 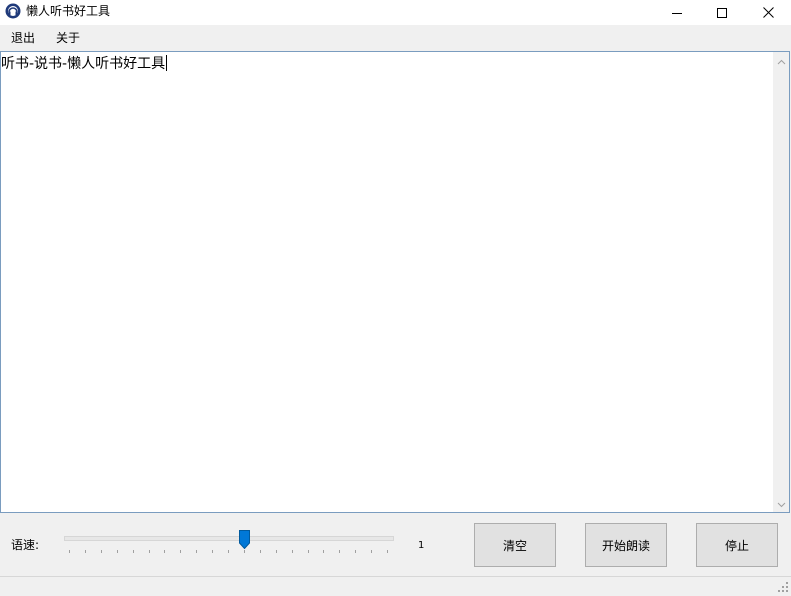 What do you see at coordinates (23, 38) in the screenshot?
I see `menu-exit: 退出` at bounding box center [23, 38].